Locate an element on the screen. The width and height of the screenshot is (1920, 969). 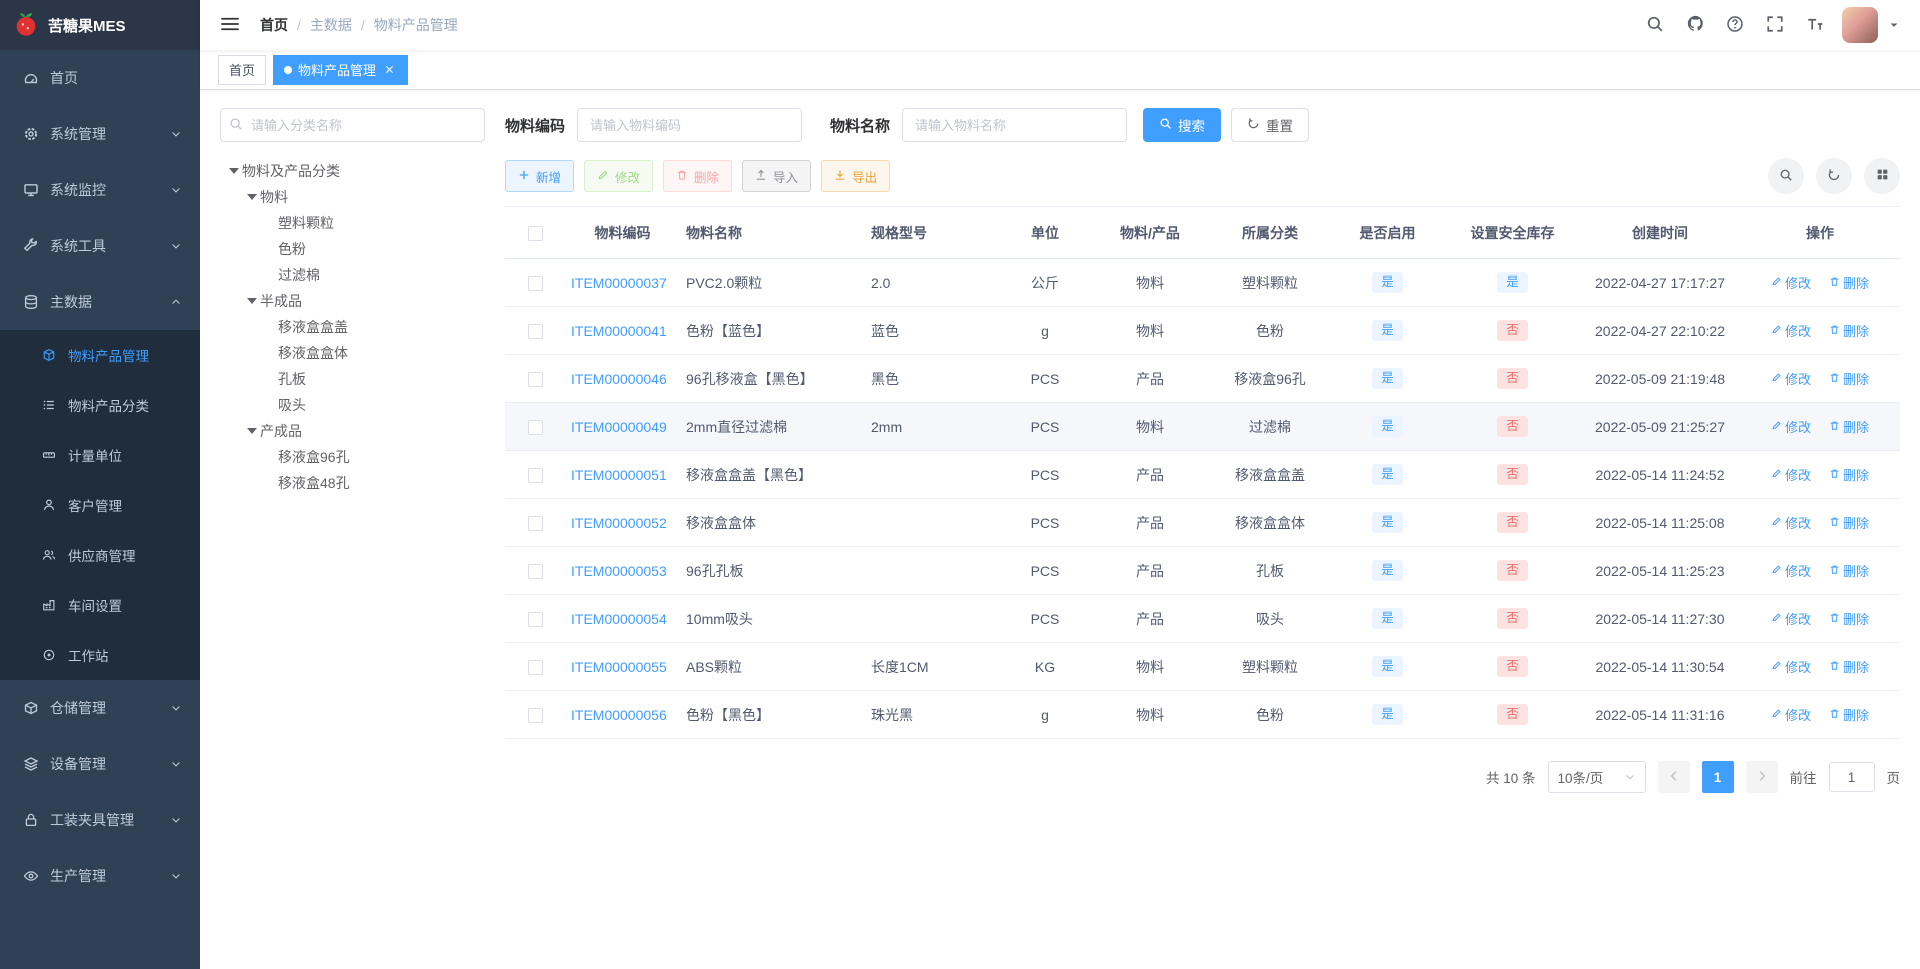
tree-node-leaf: 移液盒盒体 is located at coordinates (352, 353).